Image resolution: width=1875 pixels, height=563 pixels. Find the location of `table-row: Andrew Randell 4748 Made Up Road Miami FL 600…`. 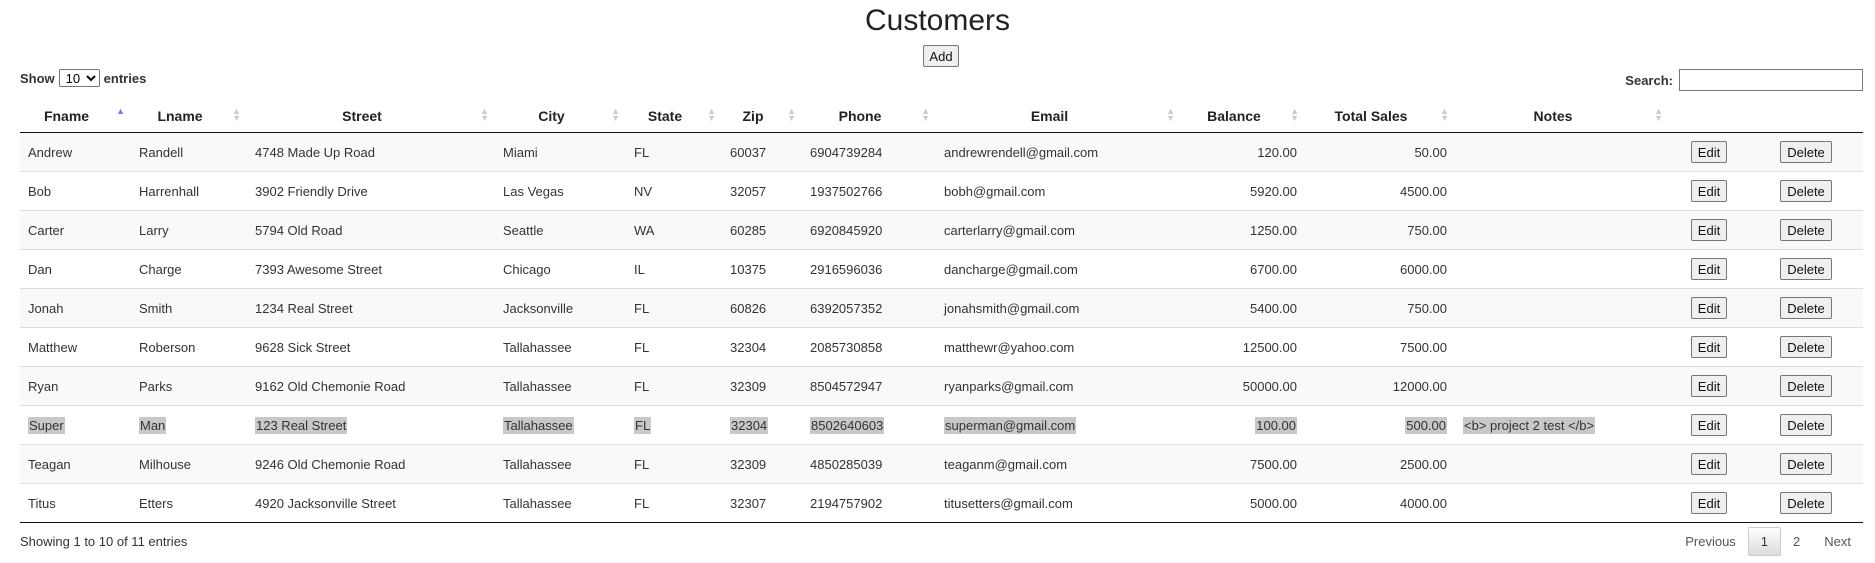

table-row: Andrew Randell 4748 Made Up Road Miami FL 600… is located at coordinates (941, 152).